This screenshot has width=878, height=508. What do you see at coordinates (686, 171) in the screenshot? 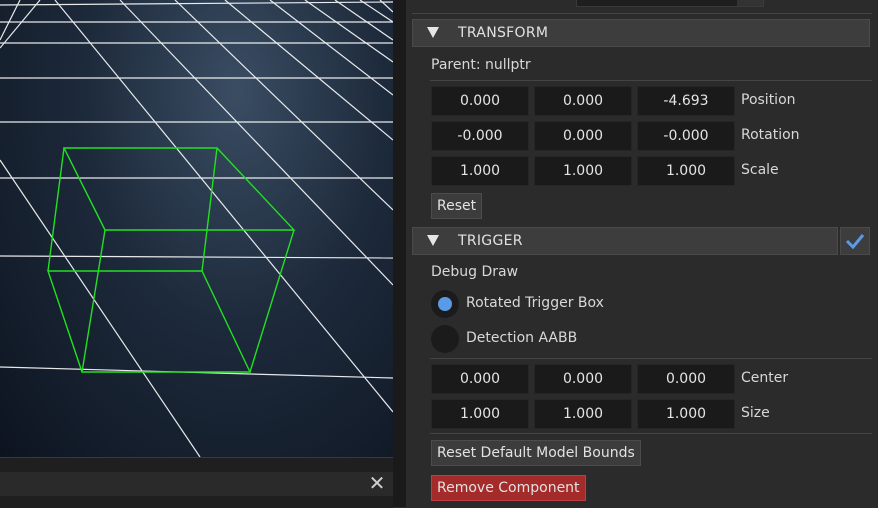
I see `scale-z-field: 1.000` at bounding box center [686, 171].